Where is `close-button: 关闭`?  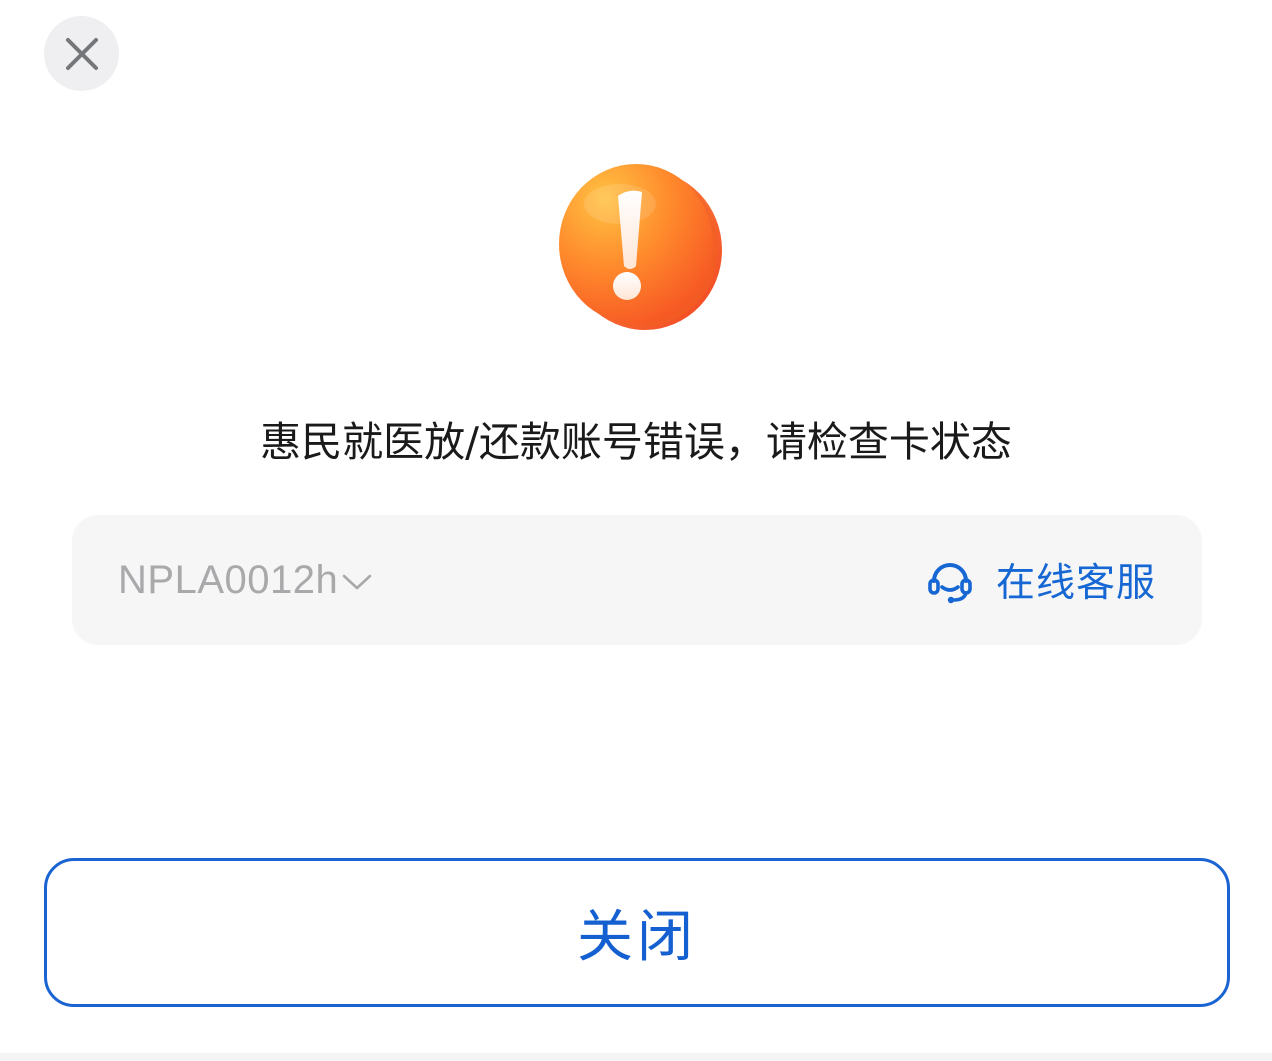
close-button: 关闭 is located at coordinates (637, 932).